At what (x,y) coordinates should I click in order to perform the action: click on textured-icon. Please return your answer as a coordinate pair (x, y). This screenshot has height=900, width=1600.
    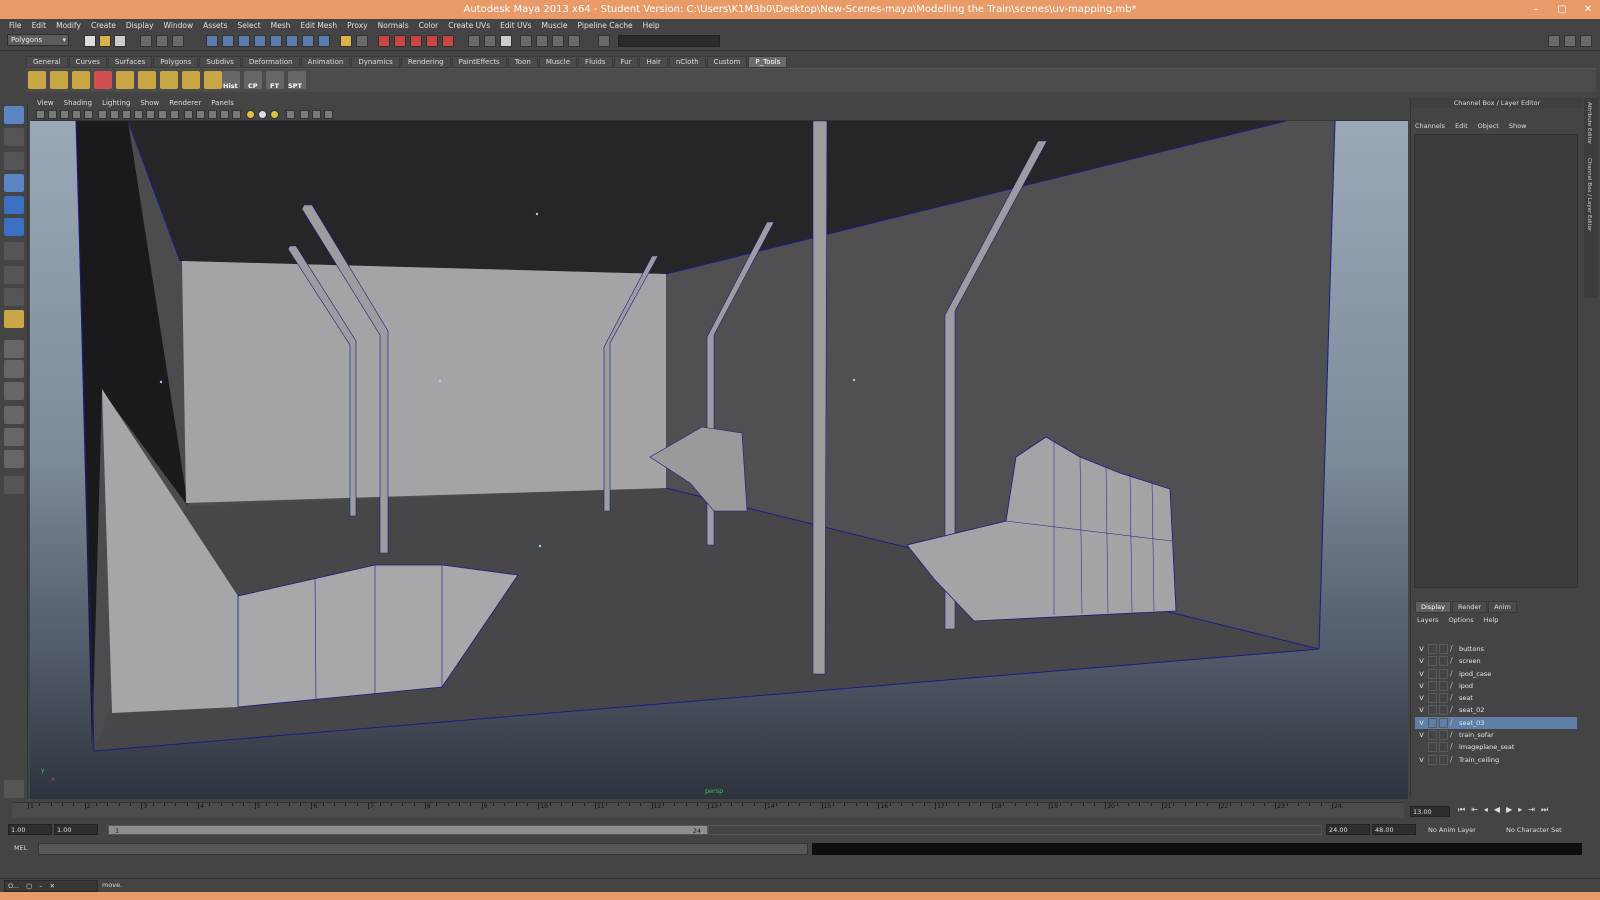
    Looking at the image, I should click on (200, 114).